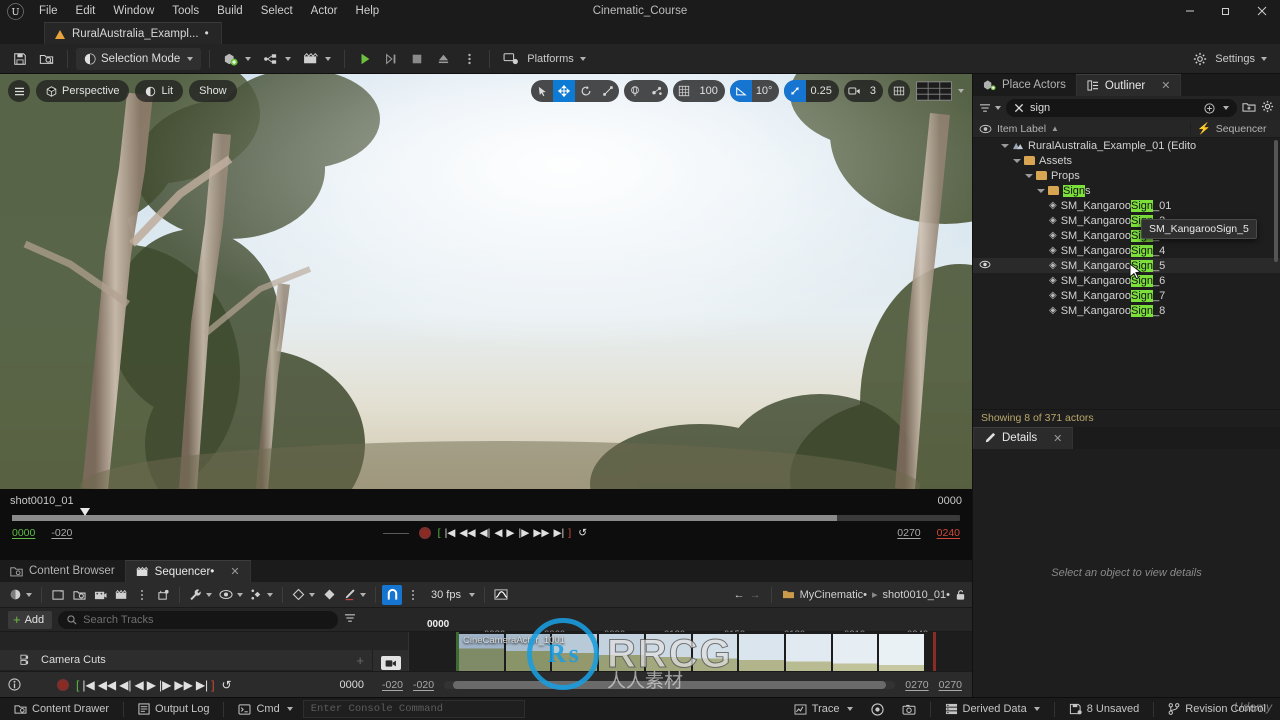 This screenshot has width=1280, height=720. What do you see at coordinates (992, 709) in the screenshot?
I see `derived-data-button: Derived Data` at bounding box center [992, 709].